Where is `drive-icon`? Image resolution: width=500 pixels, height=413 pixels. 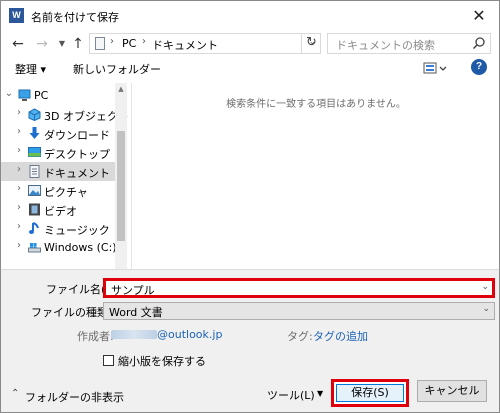 drive-icon is located at coordinates (34, 248).